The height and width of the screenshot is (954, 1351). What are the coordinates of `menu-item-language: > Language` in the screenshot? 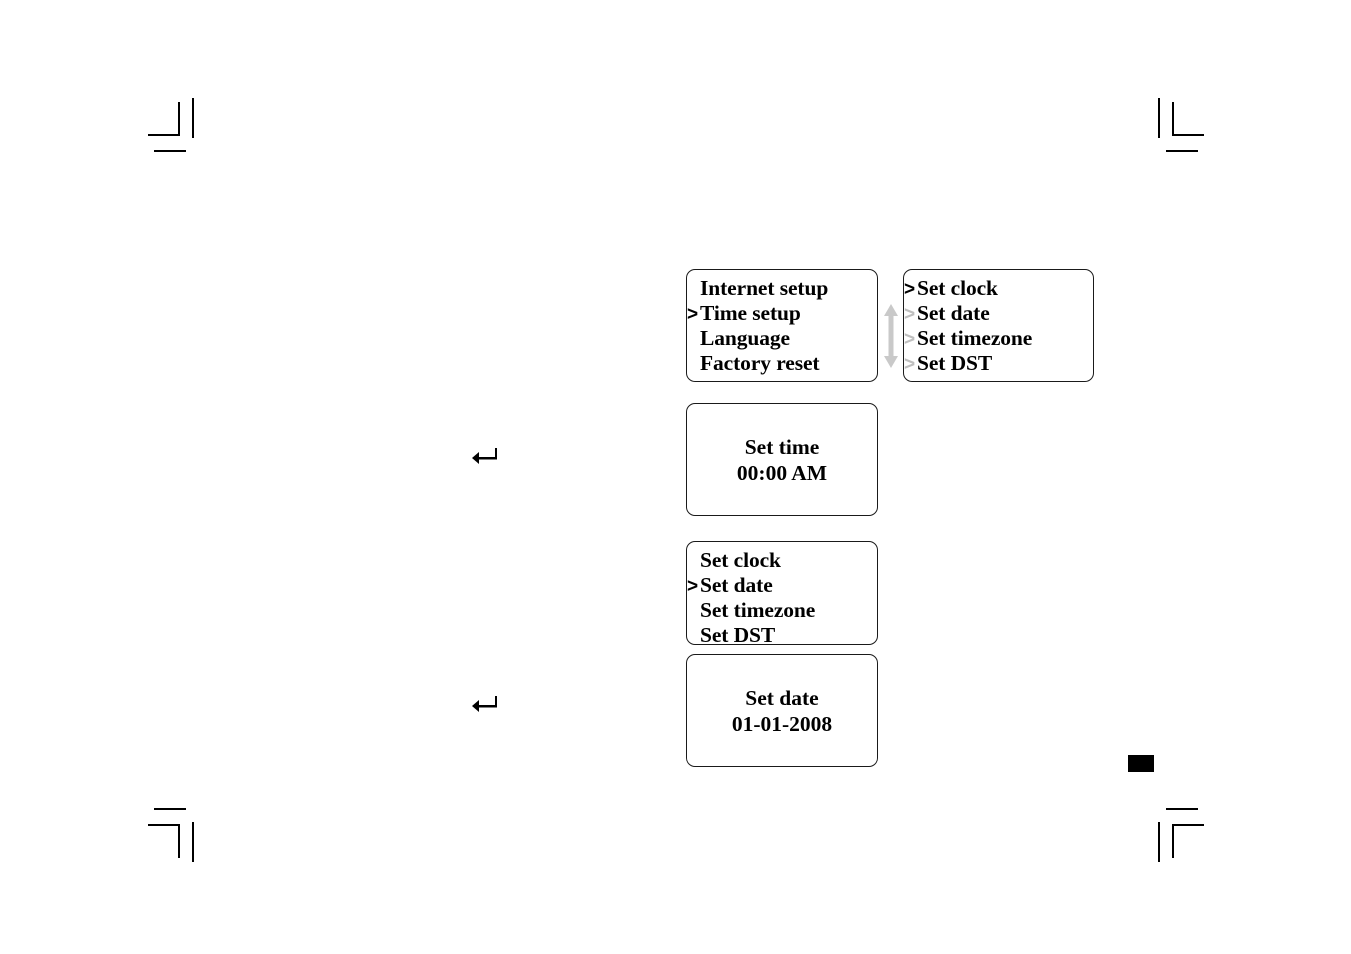 It's located at (782, 338).